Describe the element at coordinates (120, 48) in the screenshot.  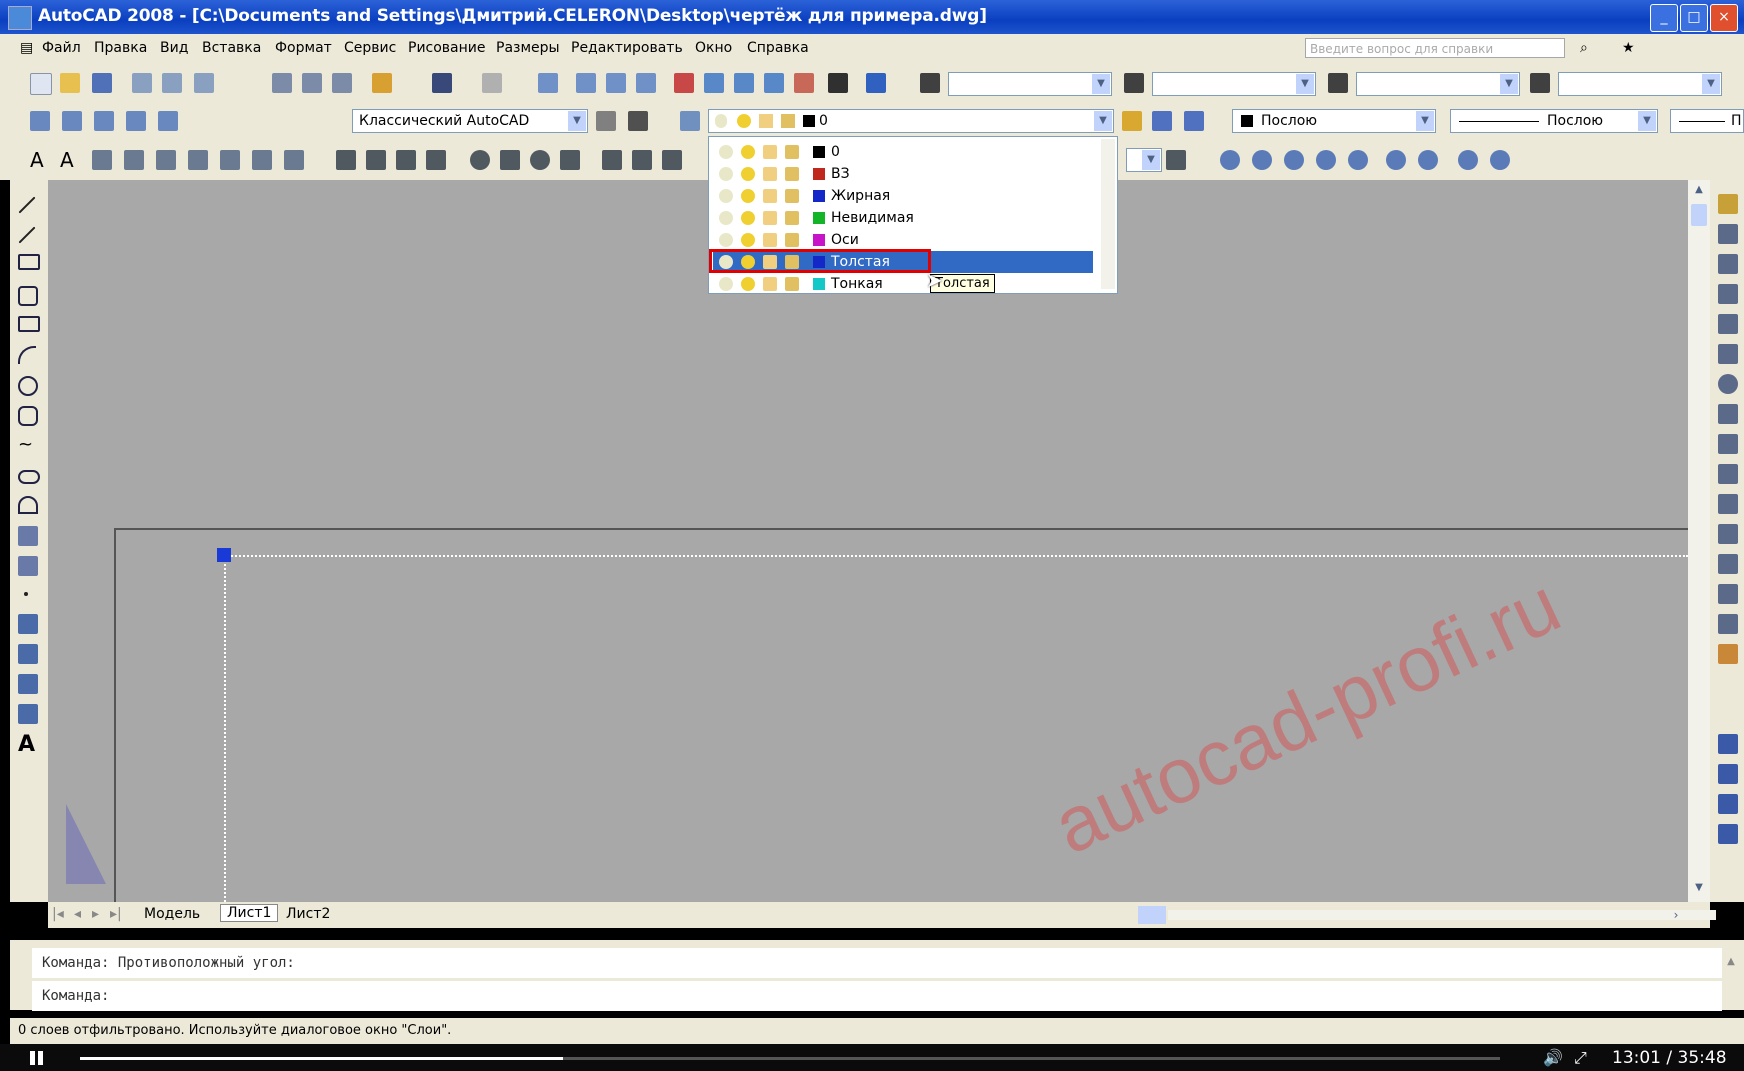
I see `menu-edit: Правка` at that location.